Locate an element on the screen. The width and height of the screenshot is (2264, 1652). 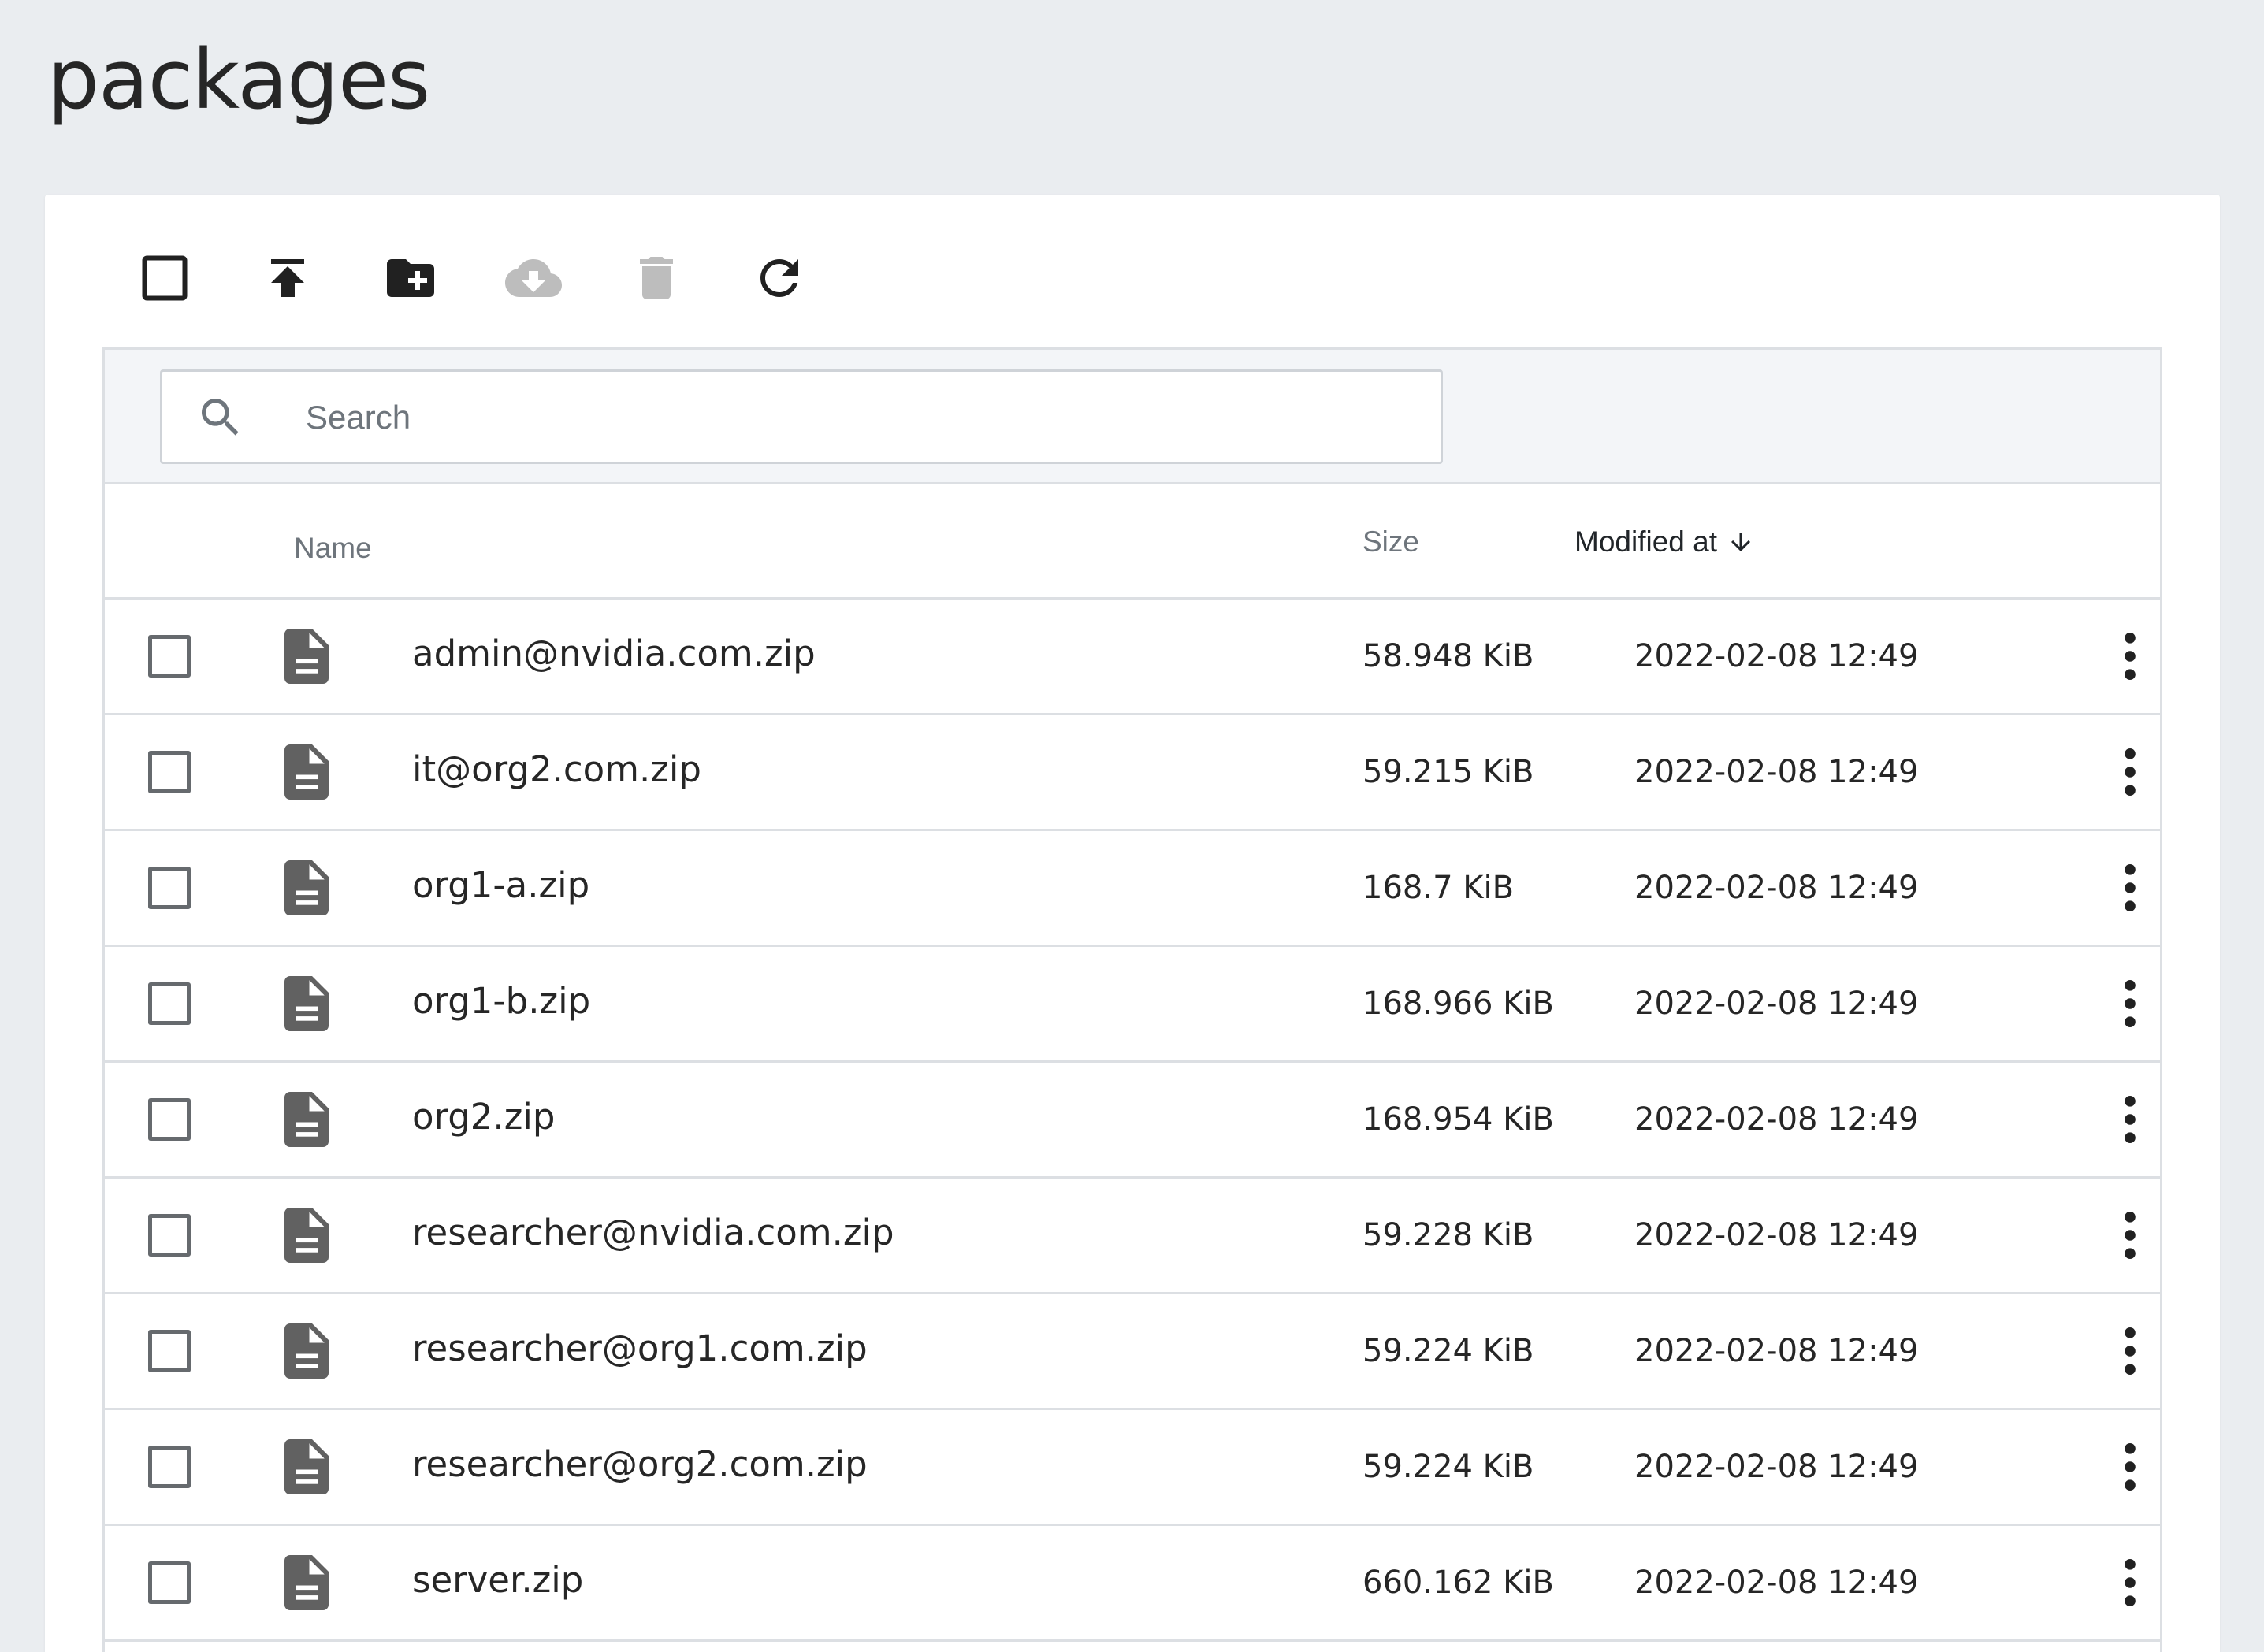
search-bar is located at coordinates (1132, 417).